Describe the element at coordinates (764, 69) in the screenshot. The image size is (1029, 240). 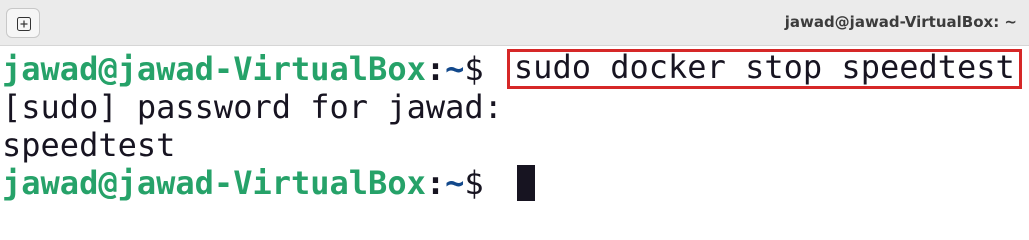
I see `highlighted-command: sudo docker stop speedtest` at that location.